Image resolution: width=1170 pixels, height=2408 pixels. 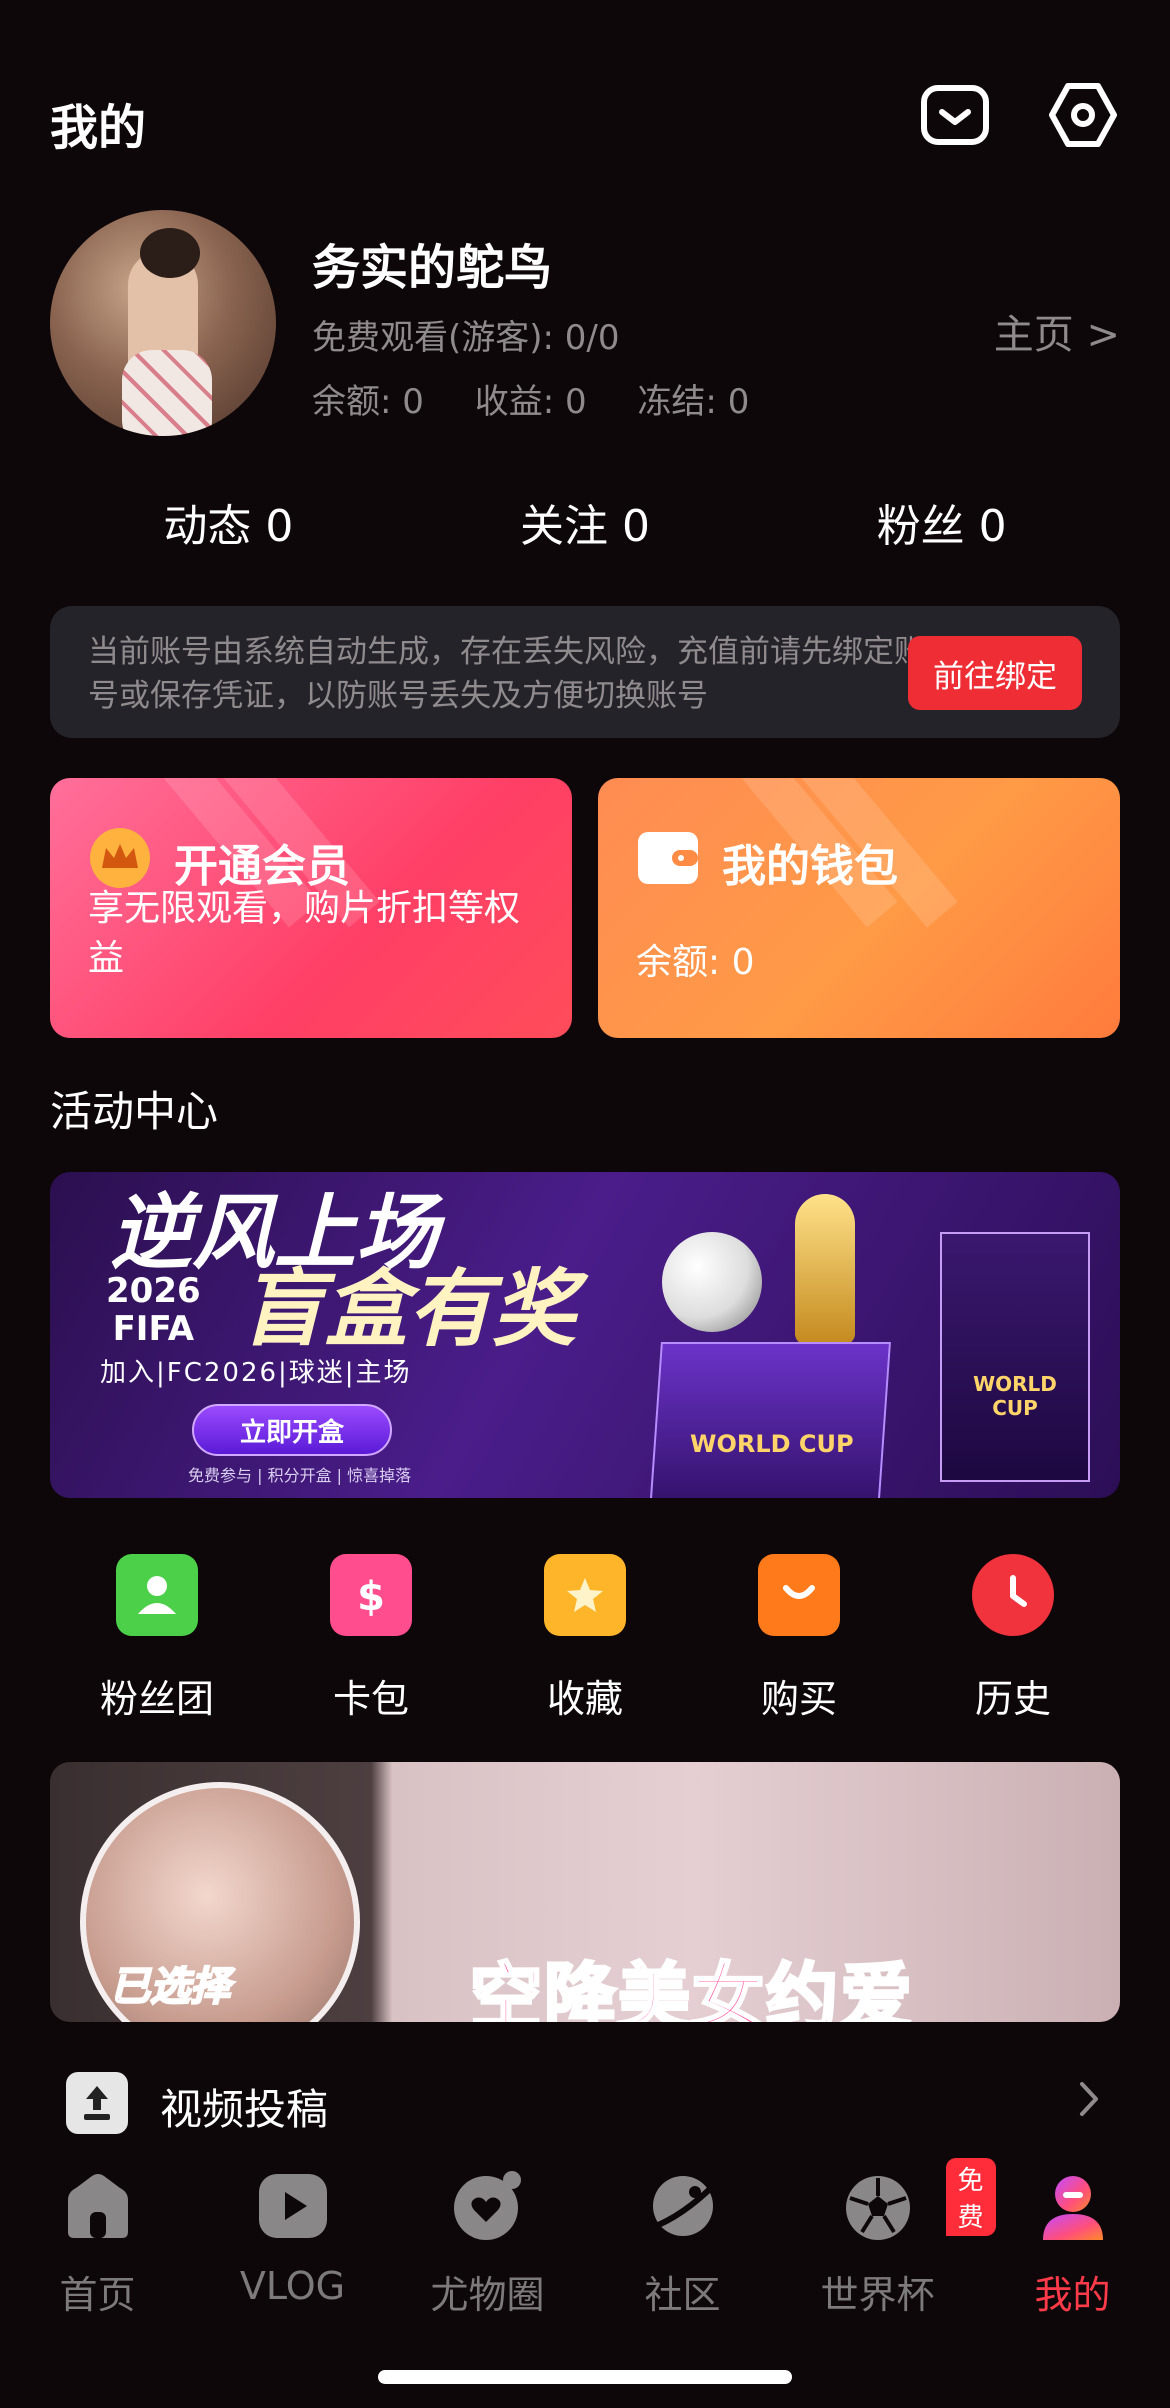 I want to click on shortcut-fan-club: 粉丝团, so click(x=157, y=1639).